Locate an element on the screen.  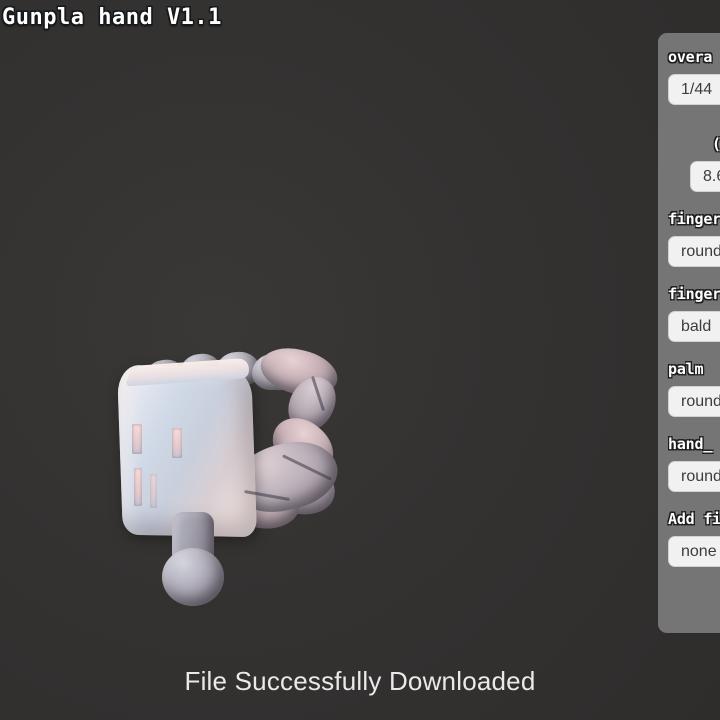
field-group: (h 8.68 is located at coordinates (689, 163).